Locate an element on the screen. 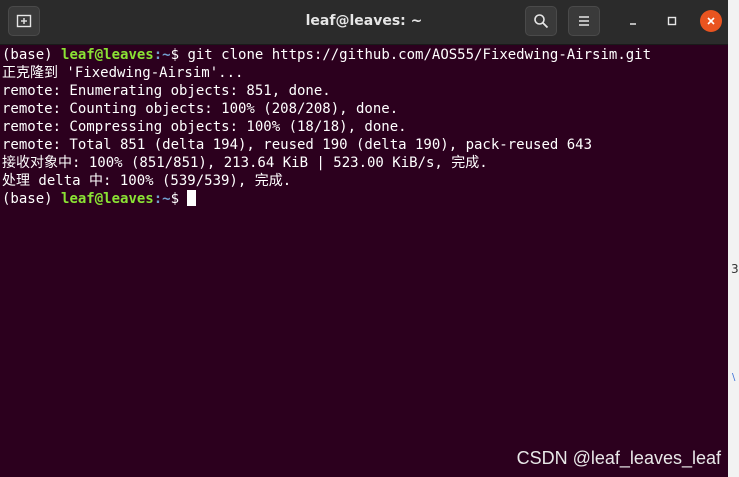  search-icon is located at coordinates (541, 21).